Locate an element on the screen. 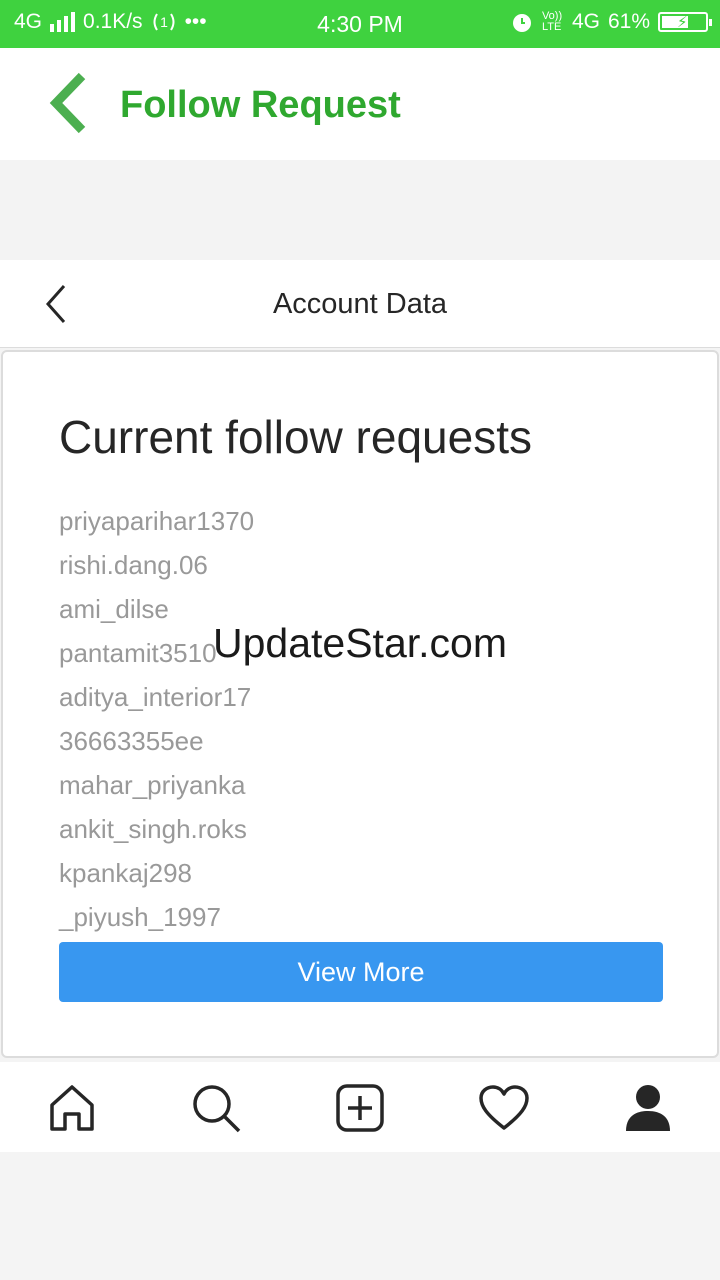  status-right: Vo)) LTE 4G 61% ⚡ is located at coordinates (611, 22).